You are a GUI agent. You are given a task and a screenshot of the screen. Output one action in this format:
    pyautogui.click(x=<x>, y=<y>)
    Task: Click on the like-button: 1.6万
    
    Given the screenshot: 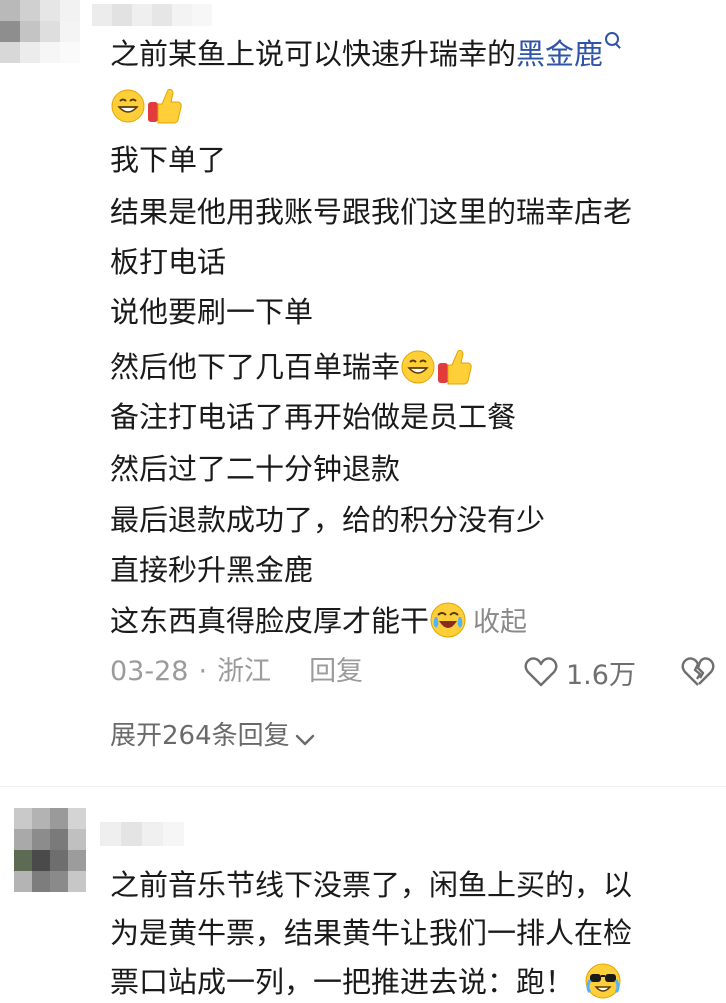 What is the action you would take?
    pyautogui.click(x=580, y=672)
    